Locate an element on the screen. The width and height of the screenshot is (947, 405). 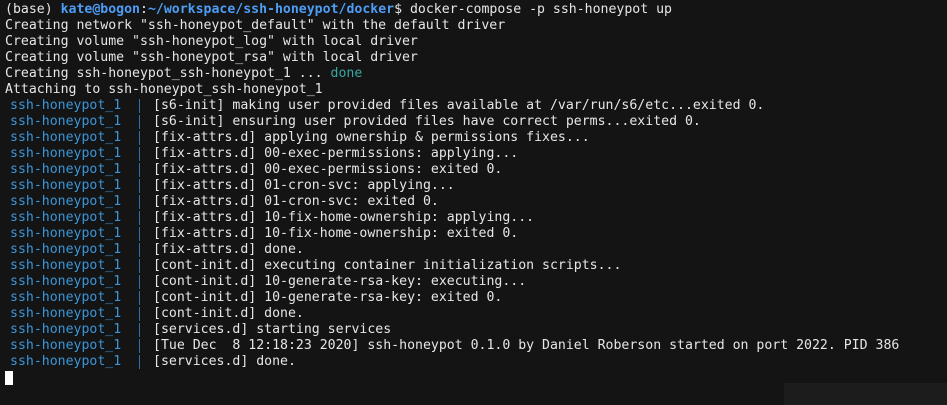
log-message: [services.d] done. is located at coordinates (224, 361).